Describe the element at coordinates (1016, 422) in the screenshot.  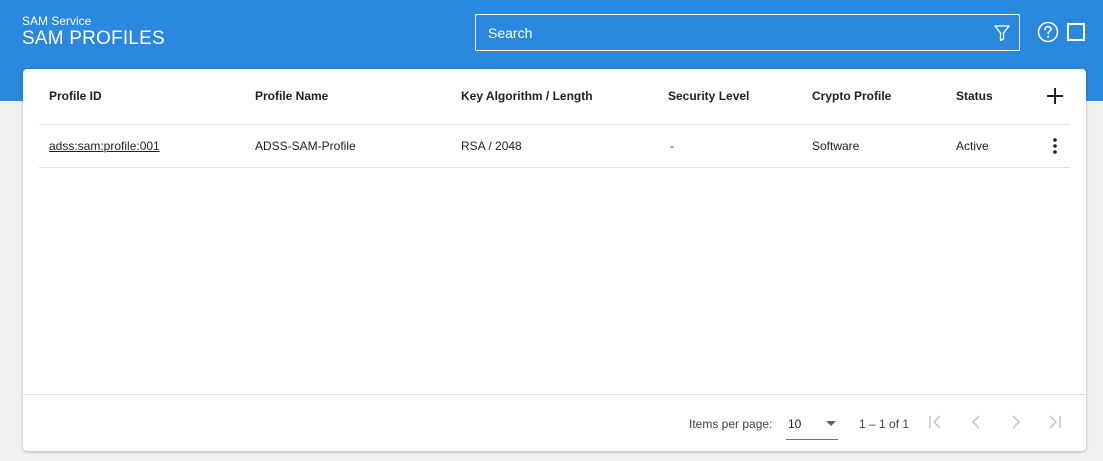
I see `next-page-icon` at that location.